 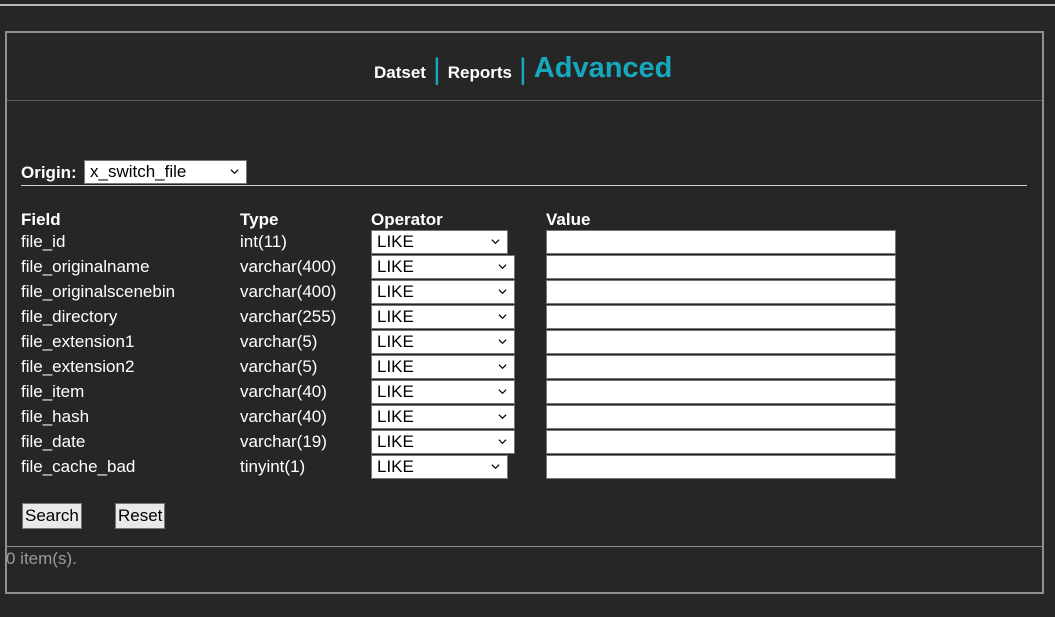 I want to click on field-name: file_extension2, so click(x=78, y=366).